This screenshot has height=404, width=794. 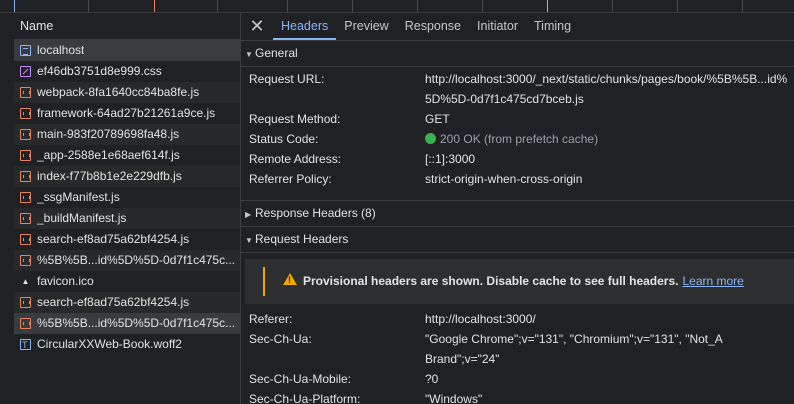 What do you see at coordinates (552, 26) in the screenshot?
I see `tab-timing: Timing` at bounding box center [552, 26].